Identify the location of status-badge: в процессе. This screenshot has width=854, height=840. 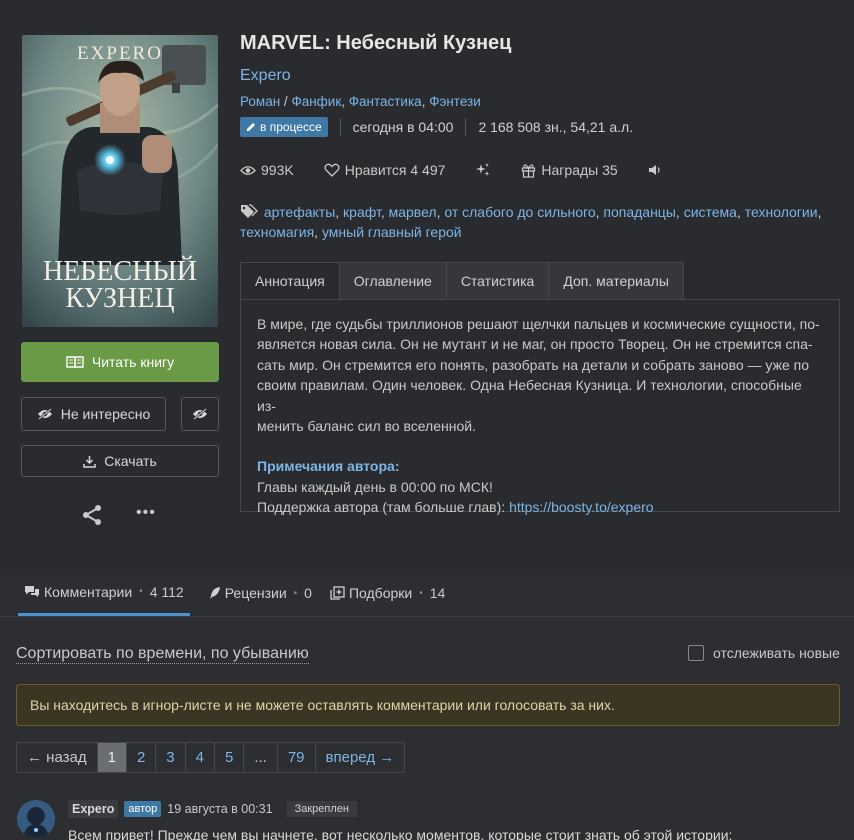
(284, 127).